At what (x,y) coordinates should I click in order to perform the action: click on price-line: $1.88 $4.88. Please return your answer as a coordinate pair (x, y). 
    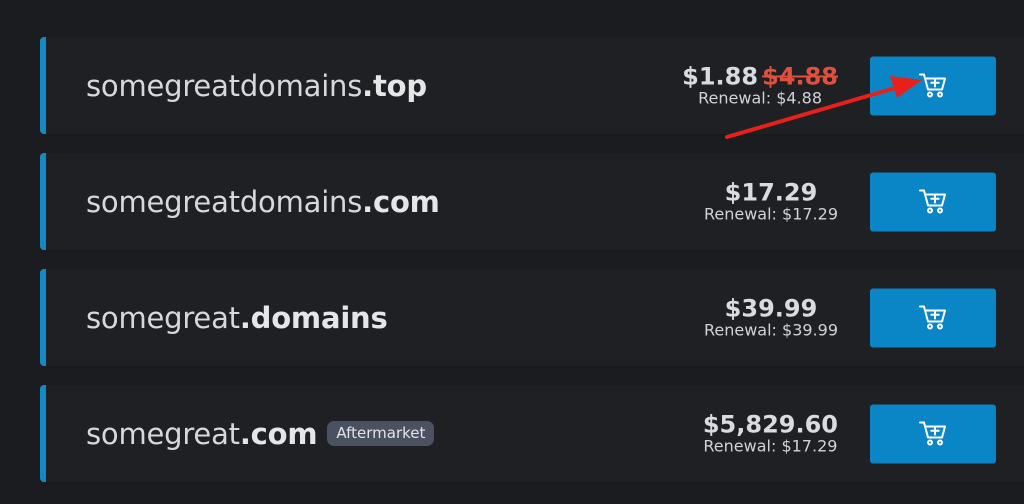
    Looking at the image, I should click on (760, 76).